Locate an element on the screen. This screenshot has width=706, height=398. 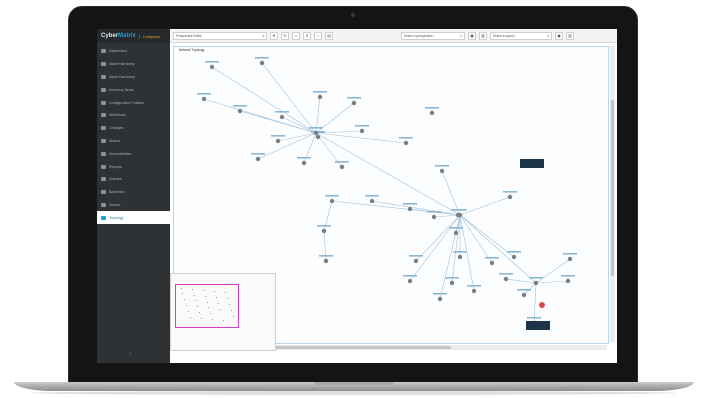
refresh-button: ↻ is located at coordinates (285, 35).